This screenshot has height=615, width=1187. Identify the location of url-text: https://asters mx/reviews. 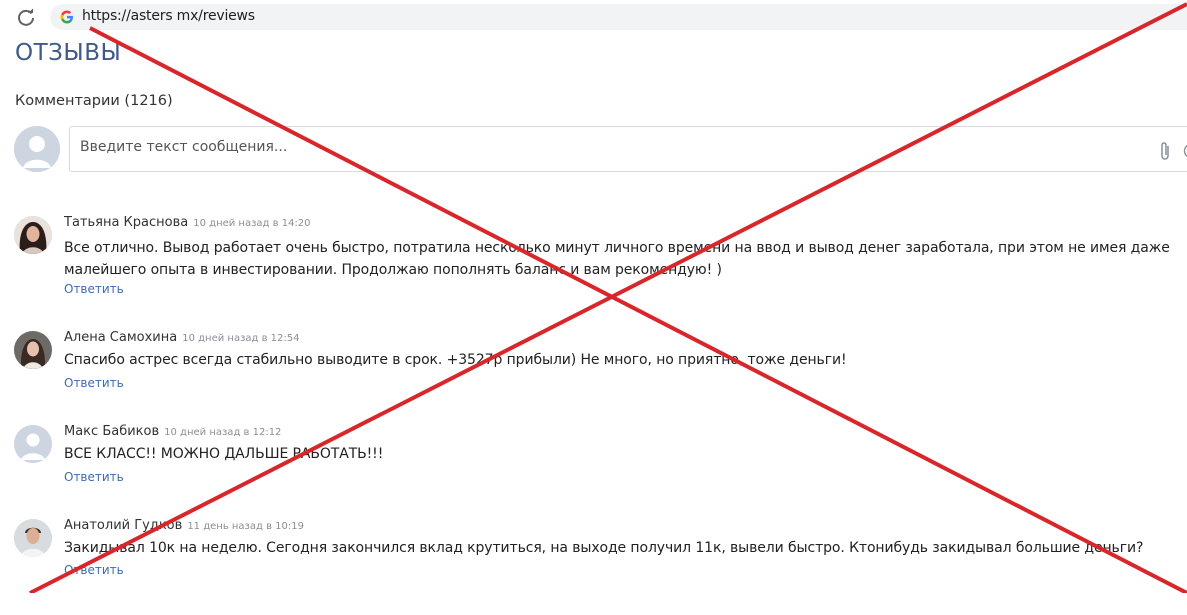
(168, 16).